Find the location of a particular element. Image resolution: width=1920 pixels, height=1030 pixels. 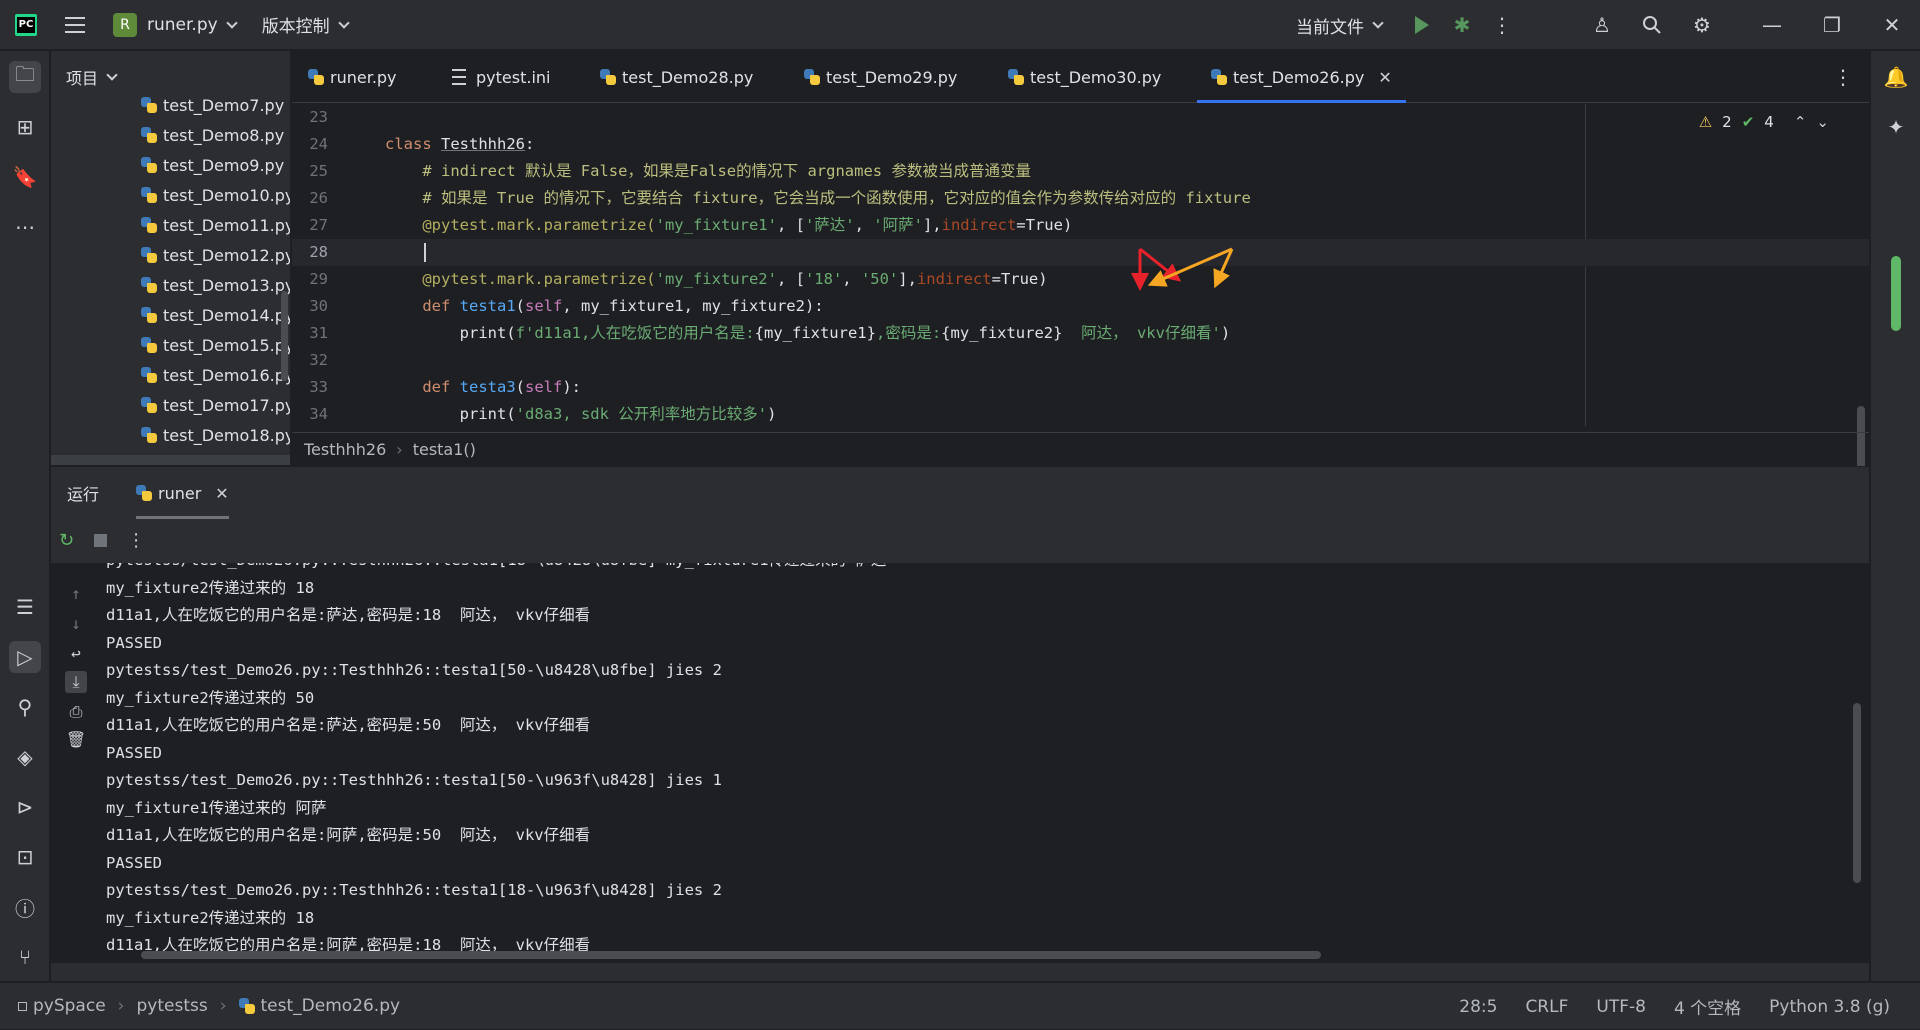

python-console-button: ⚲ is located at coordinates (25, 707).